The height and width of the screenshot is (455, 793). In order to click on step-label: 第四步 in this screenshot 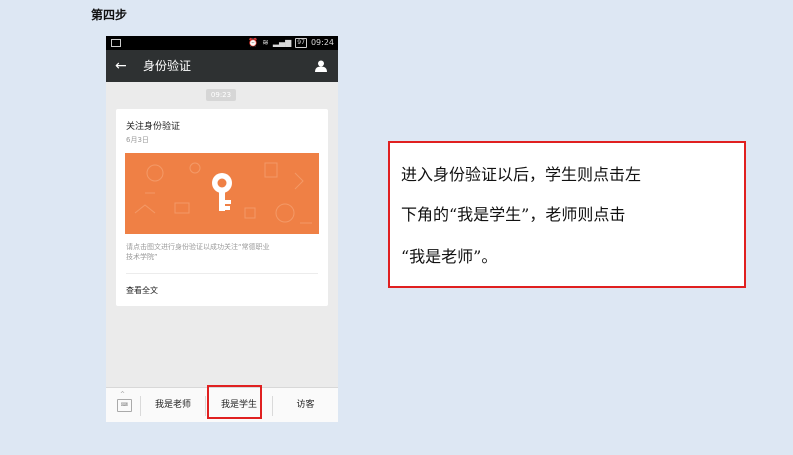, I will do `click(109, 15)`.